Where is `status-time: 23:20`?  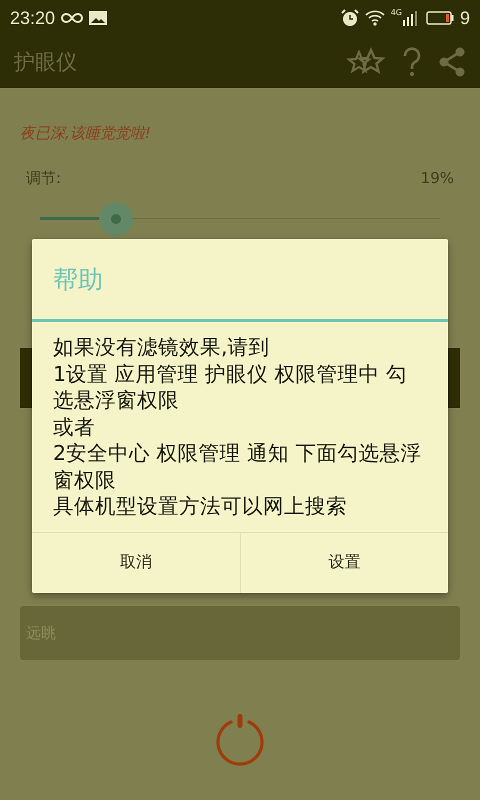
status-time: 23:20 is located at coordinates (33, 18).